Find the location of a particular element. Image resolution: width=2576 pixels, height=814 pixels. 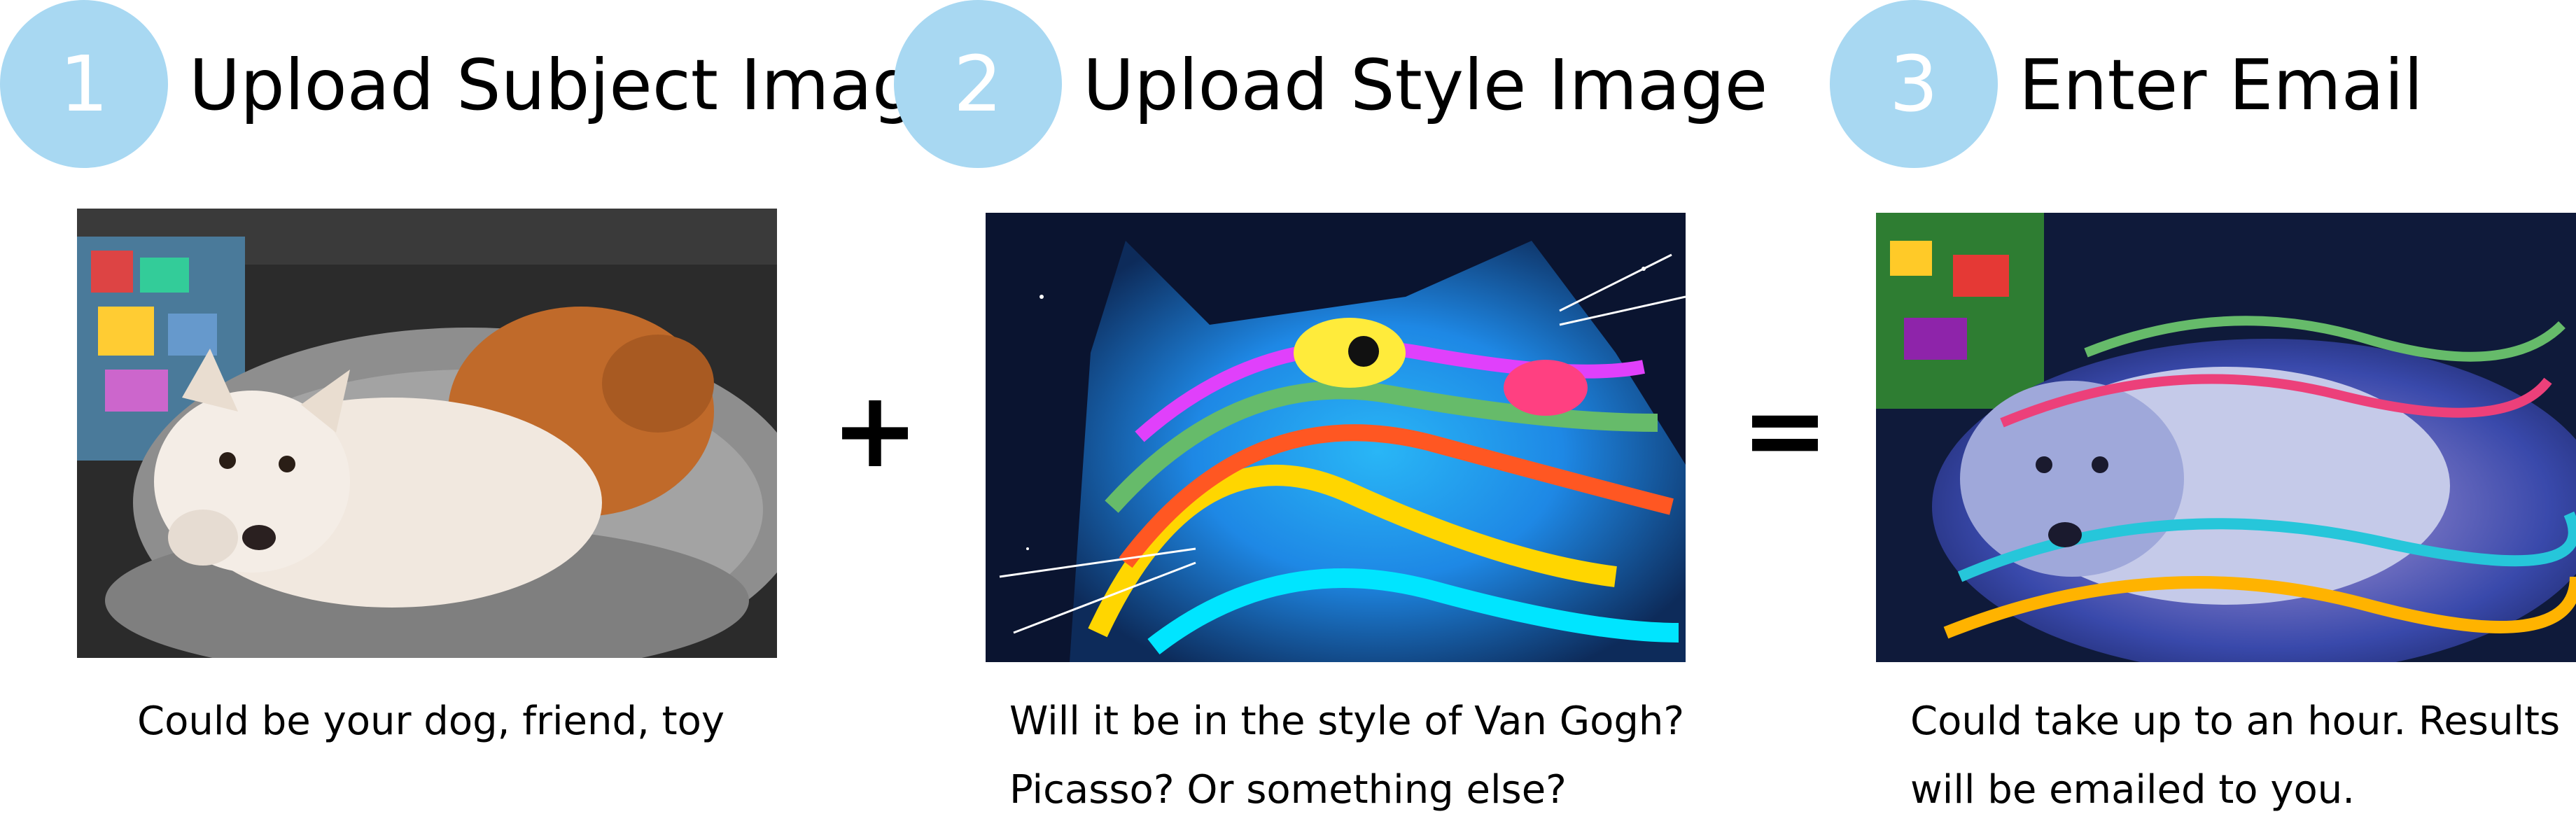

stylized-dogs-picture is located at coordinates (2226, 437).